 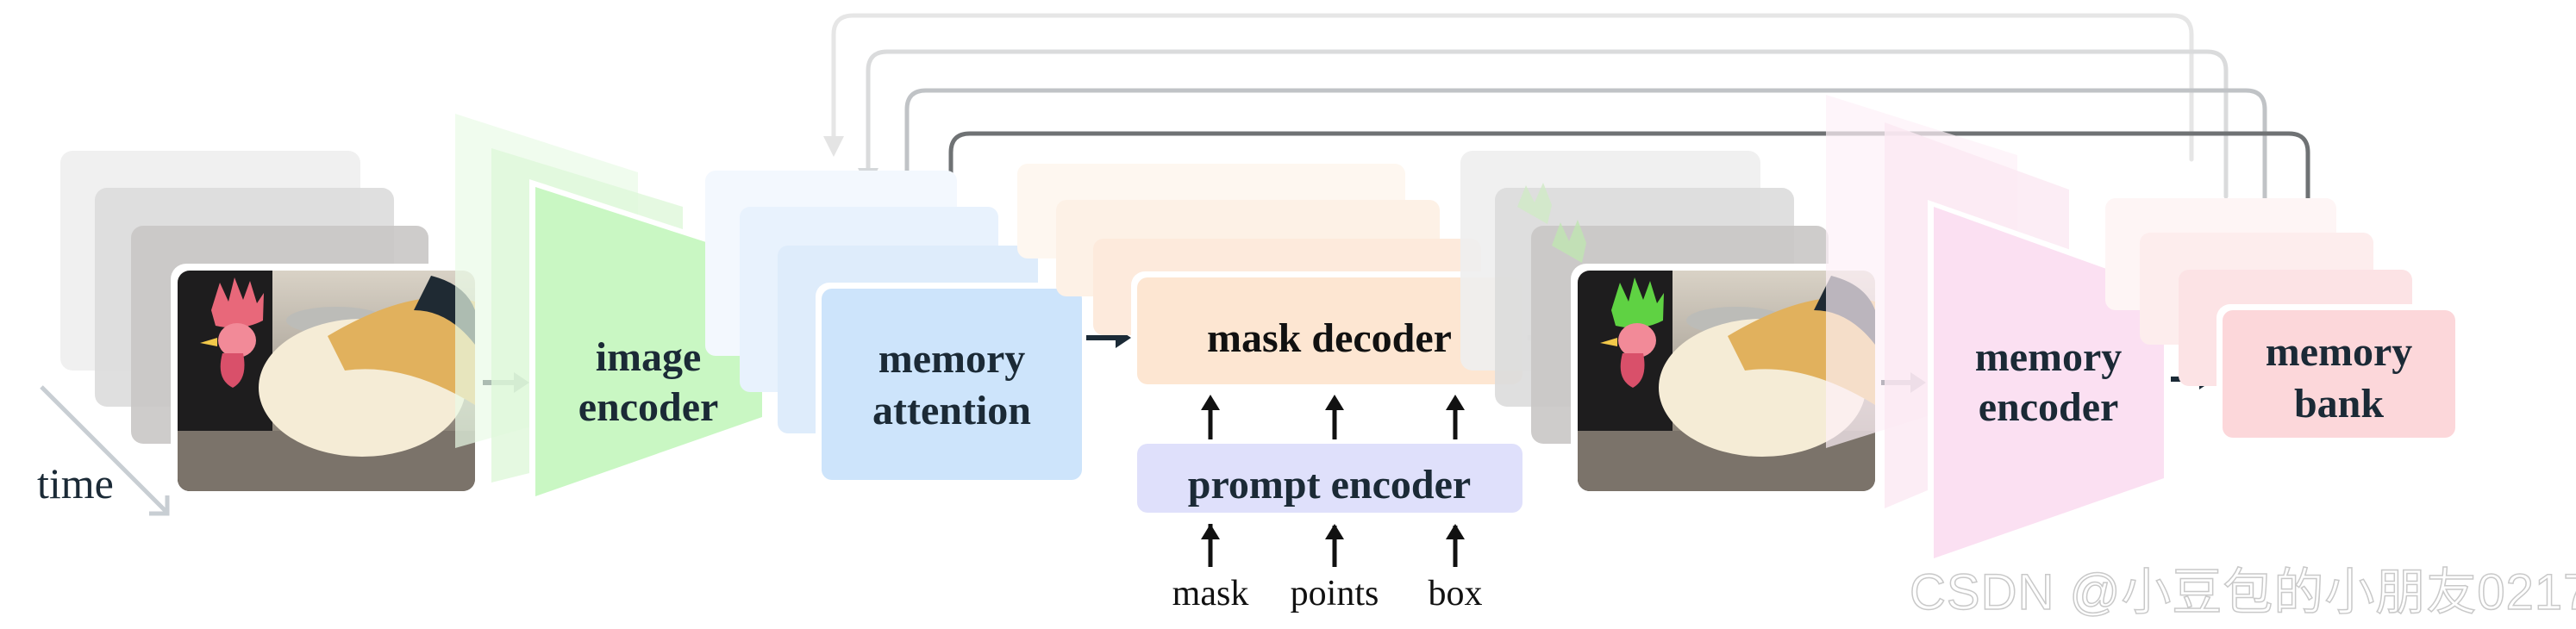 I want to click on memory-encoder-label-1: memory, so click(x=2049, y=357).